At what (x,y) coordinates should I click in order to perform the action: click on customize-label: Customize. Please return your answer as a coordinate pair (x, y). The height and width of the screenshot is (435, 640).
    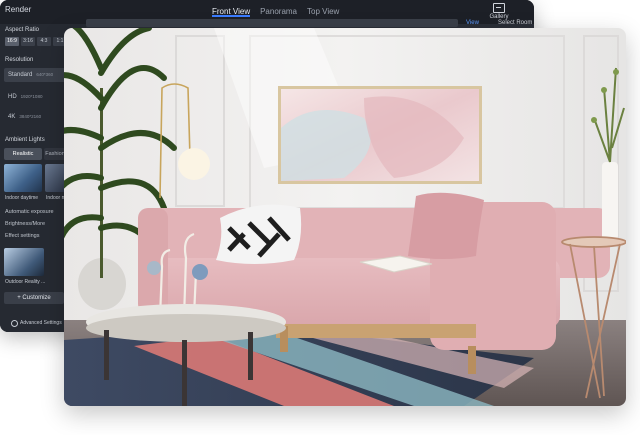
    Looking at the image, I should click on (36, 298).